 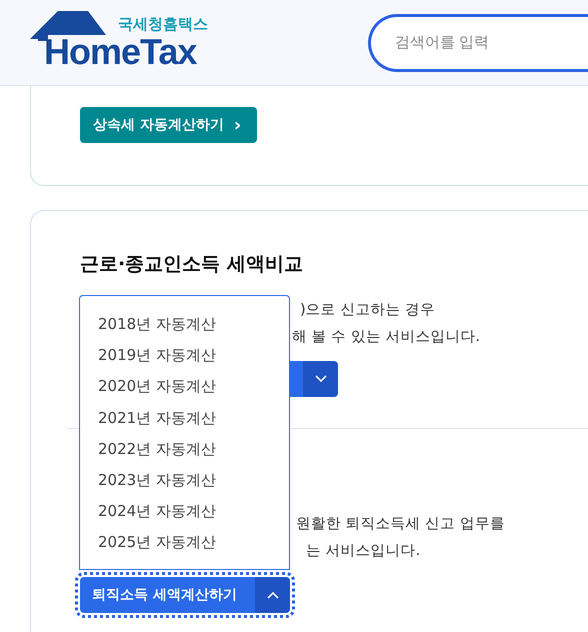 I want to click on house-roof-icon, so click(x=68, y=24).